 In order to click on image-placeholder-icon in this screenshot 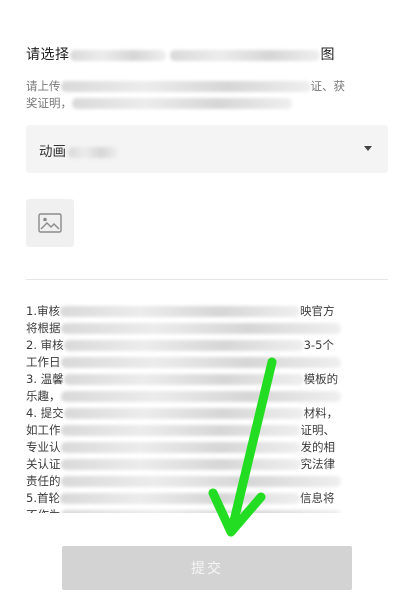, I will do `click(50, 223)`.